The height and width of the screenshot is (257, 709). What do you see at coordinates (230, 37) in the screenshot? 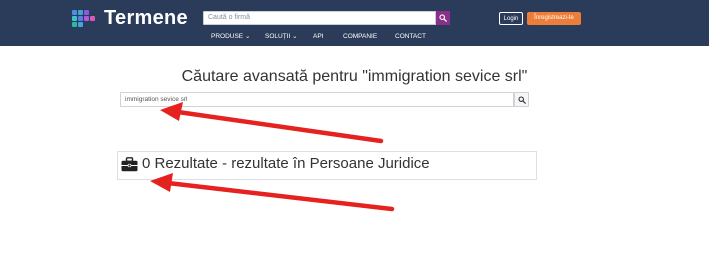
I see `nav-item-produse: PRODUSE ⌄` at bounding box center [230, 37].